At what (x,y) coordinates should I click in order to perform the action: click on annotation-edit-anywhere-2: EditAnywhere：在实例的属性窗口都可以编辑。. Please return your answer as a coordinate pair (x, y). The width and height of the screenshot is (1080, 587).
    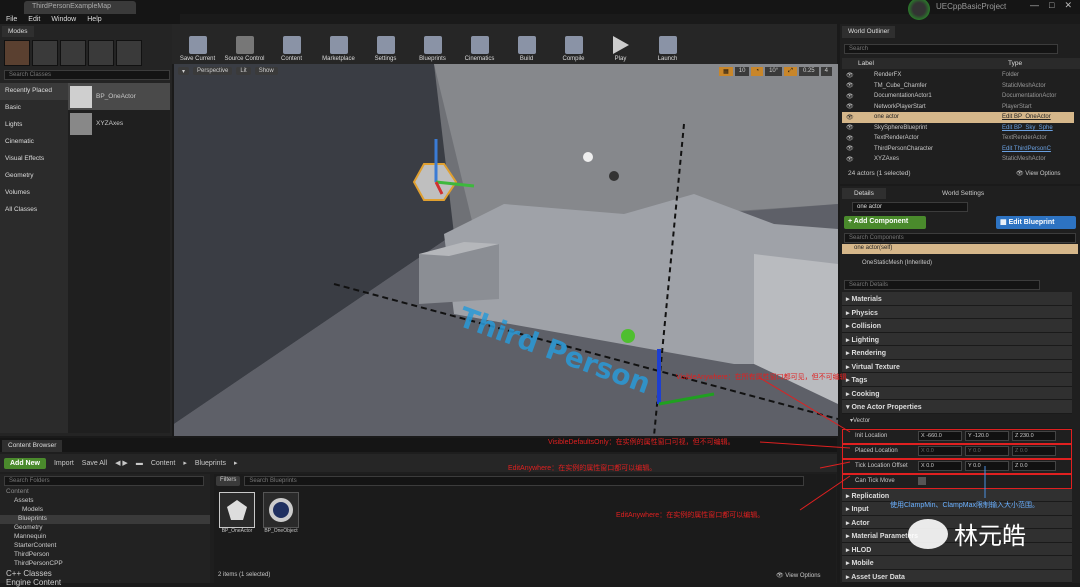
    Looking at the image, I should click on (690, 515).